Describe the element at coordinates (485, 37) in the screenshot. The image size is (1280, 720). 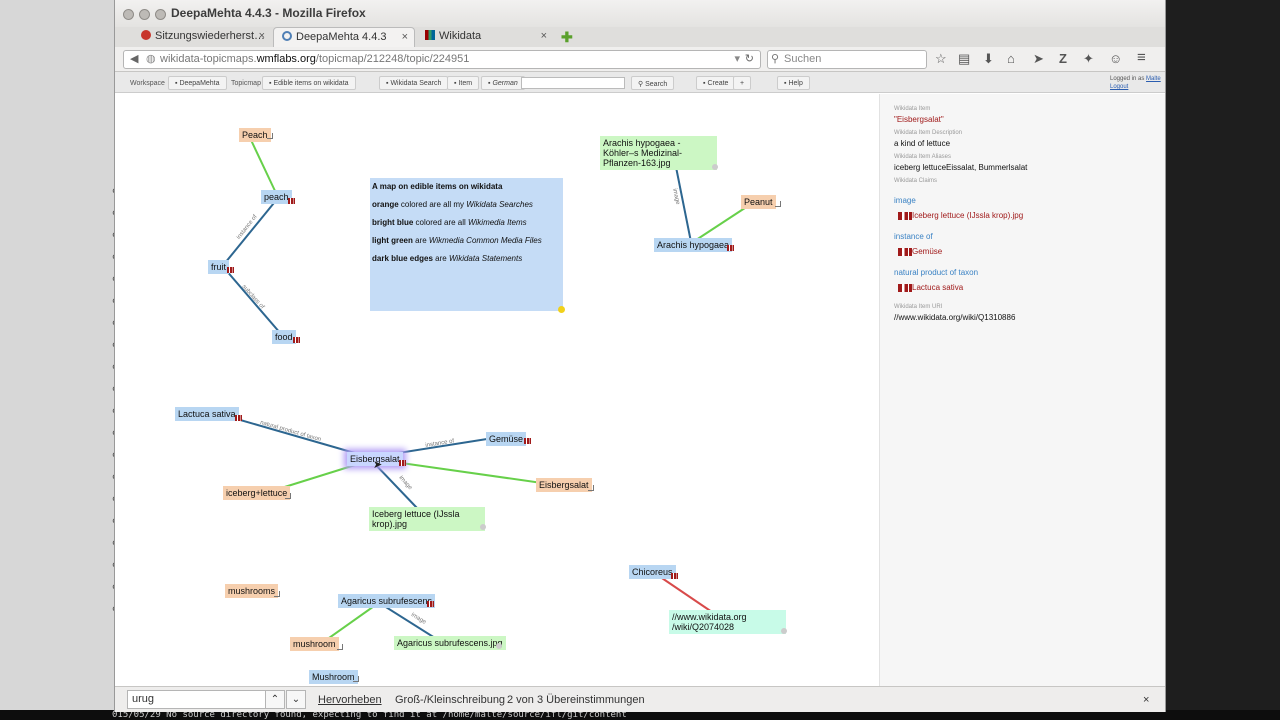
I see `tab-wikidata: Wikidata ×` at that location.